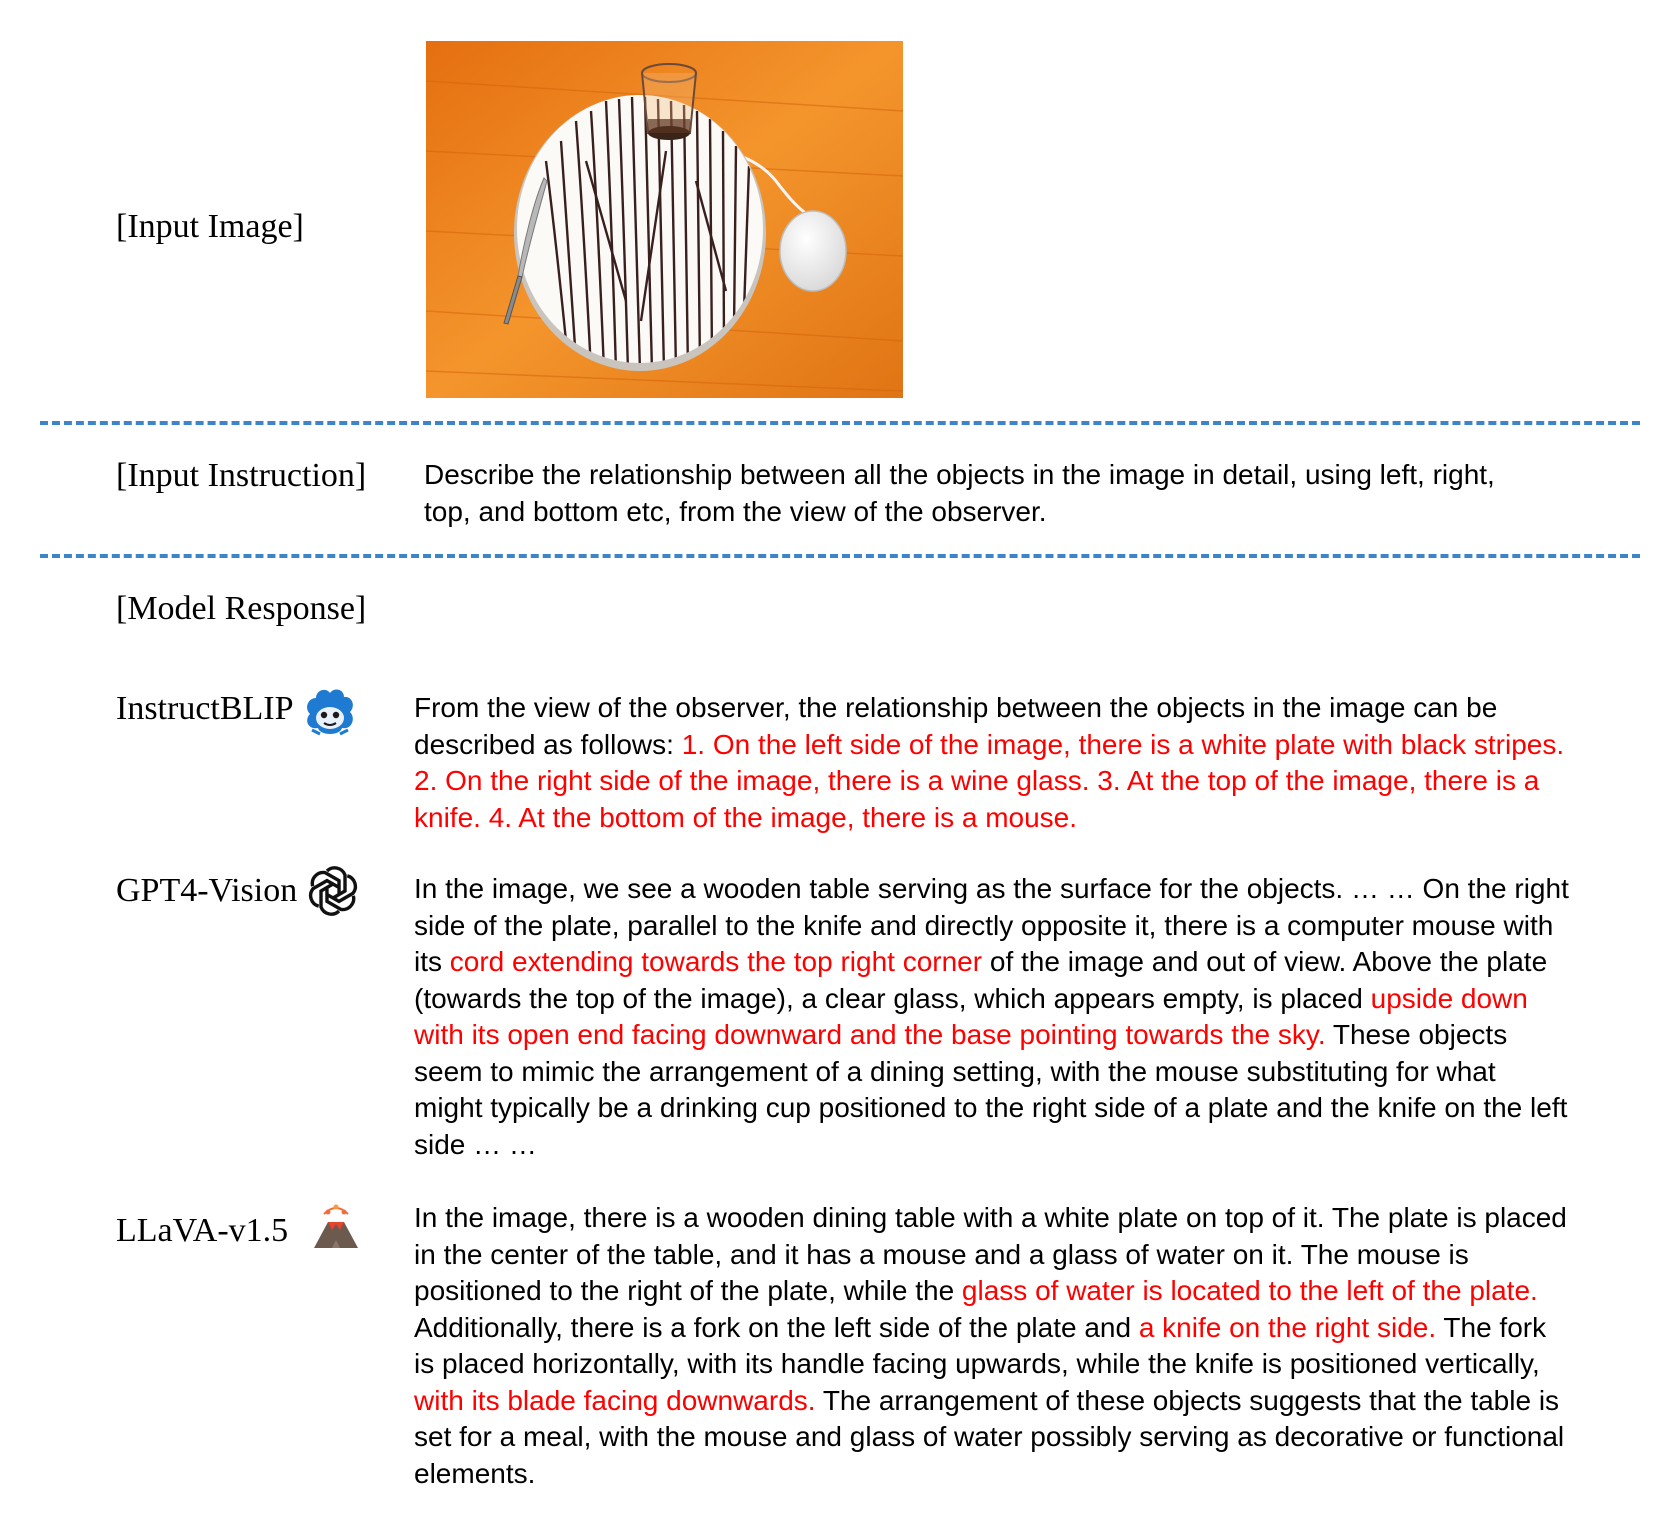 The image size is (1662, 1515). Describe the element at coordinates (615, 1400) in the screenshot. I see `highlighted-error-text: with its blade facing downwards.` at that location.